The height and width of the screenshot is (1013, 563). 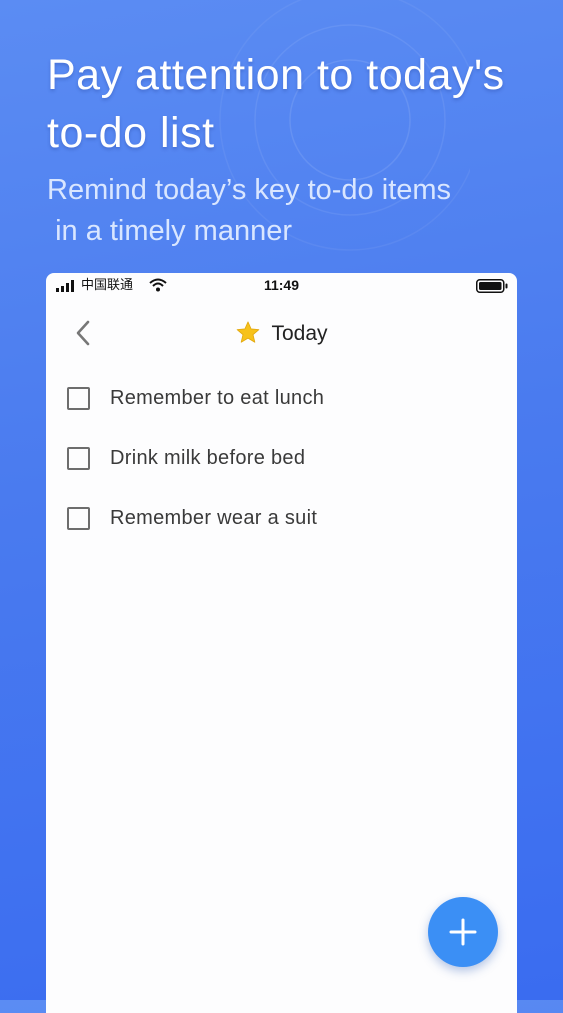 I want to click on star-icon, so click(x=248, y=332).